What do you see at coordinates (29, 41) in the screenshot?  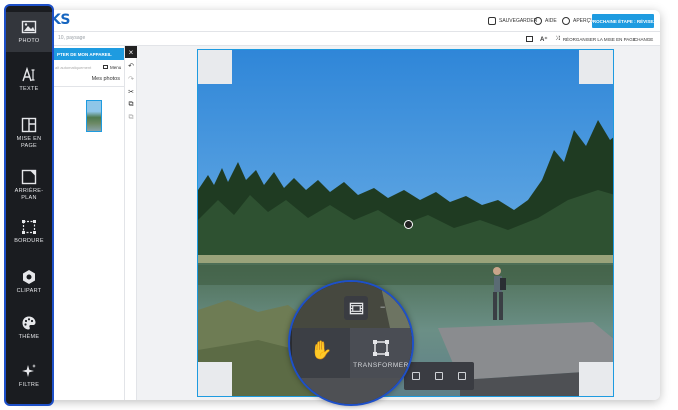 I see `sidebar-label-photo: PHOTO` at bounding box center [29, 41].